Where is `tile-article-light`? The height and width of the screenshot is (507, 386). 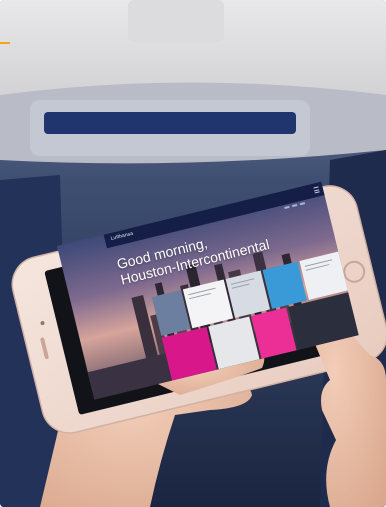
tile-article-light is located at coordinates (208, 304).